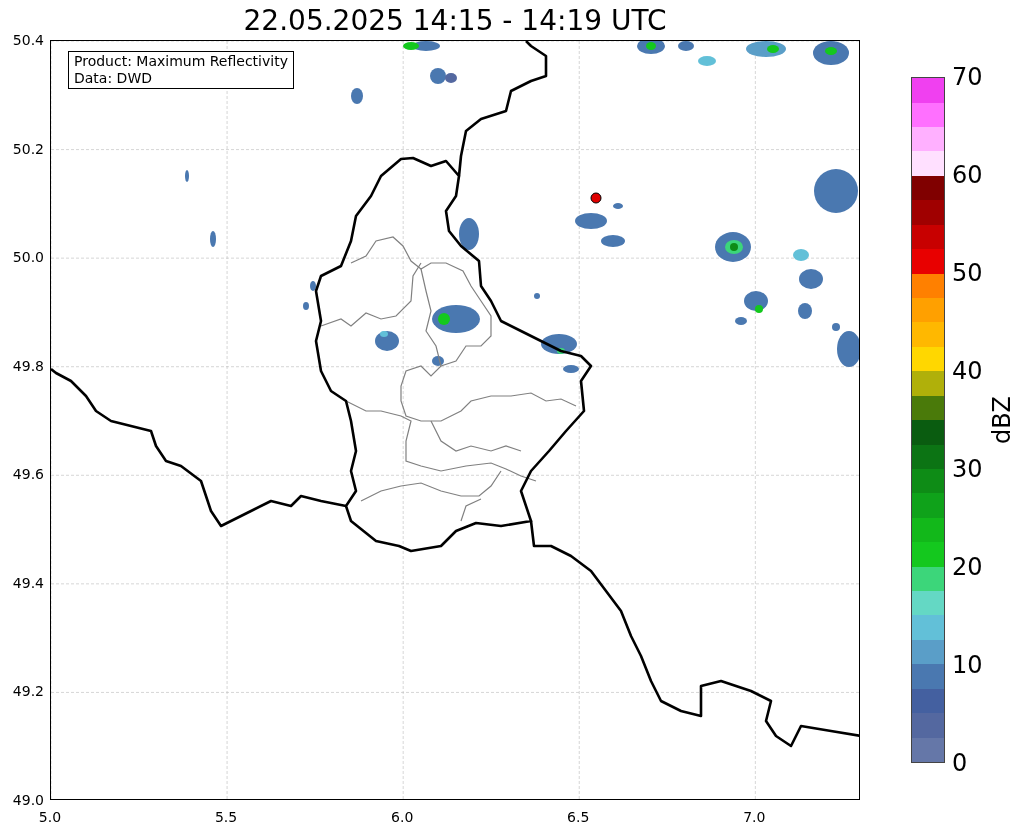  What do you see at coordinates (960, 763) in the screenshot?
I see `colorbar-tick-label: 0` at bounding box center [960, 763].